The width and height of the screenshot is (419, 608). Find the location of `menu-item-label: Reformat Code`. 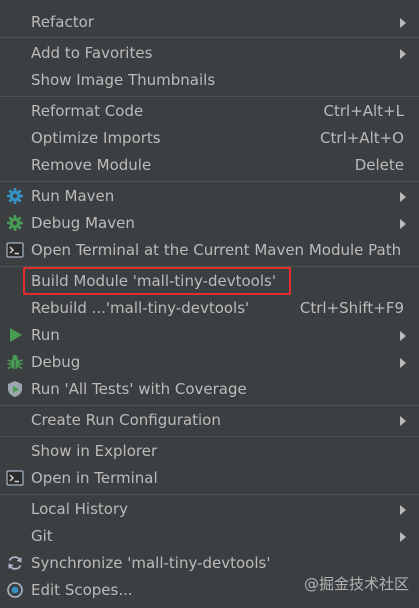

menu-item-label: Reformat Code is located at coordinates (87, 111).